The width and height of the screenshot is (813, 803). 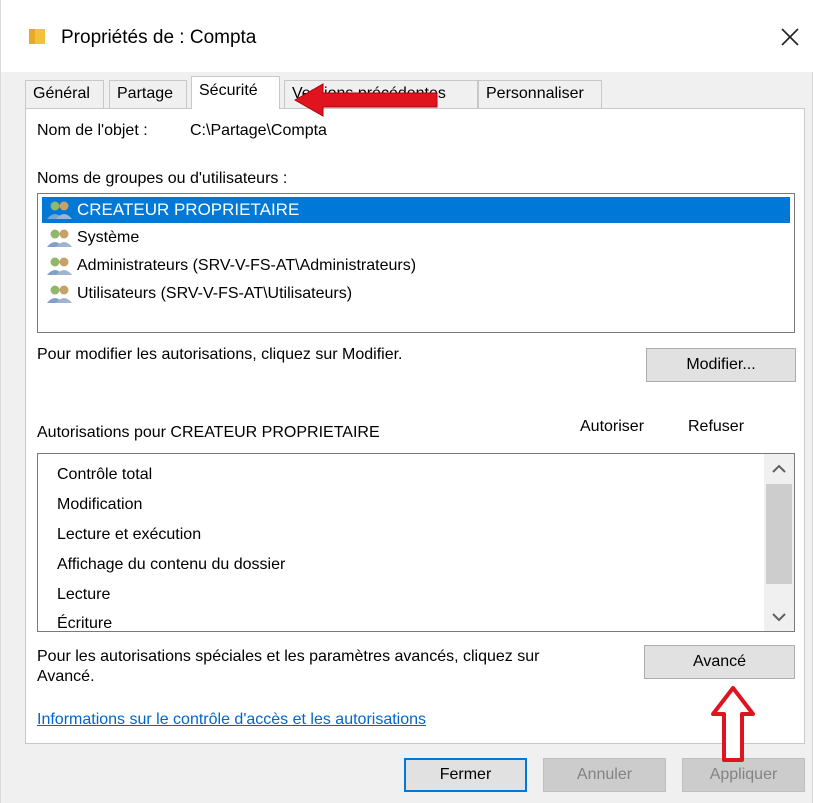 What do you see at coordinates (235, 92) in the screenshot?
I see `tab-security: Sécurité` at bounding box center [235, 92].